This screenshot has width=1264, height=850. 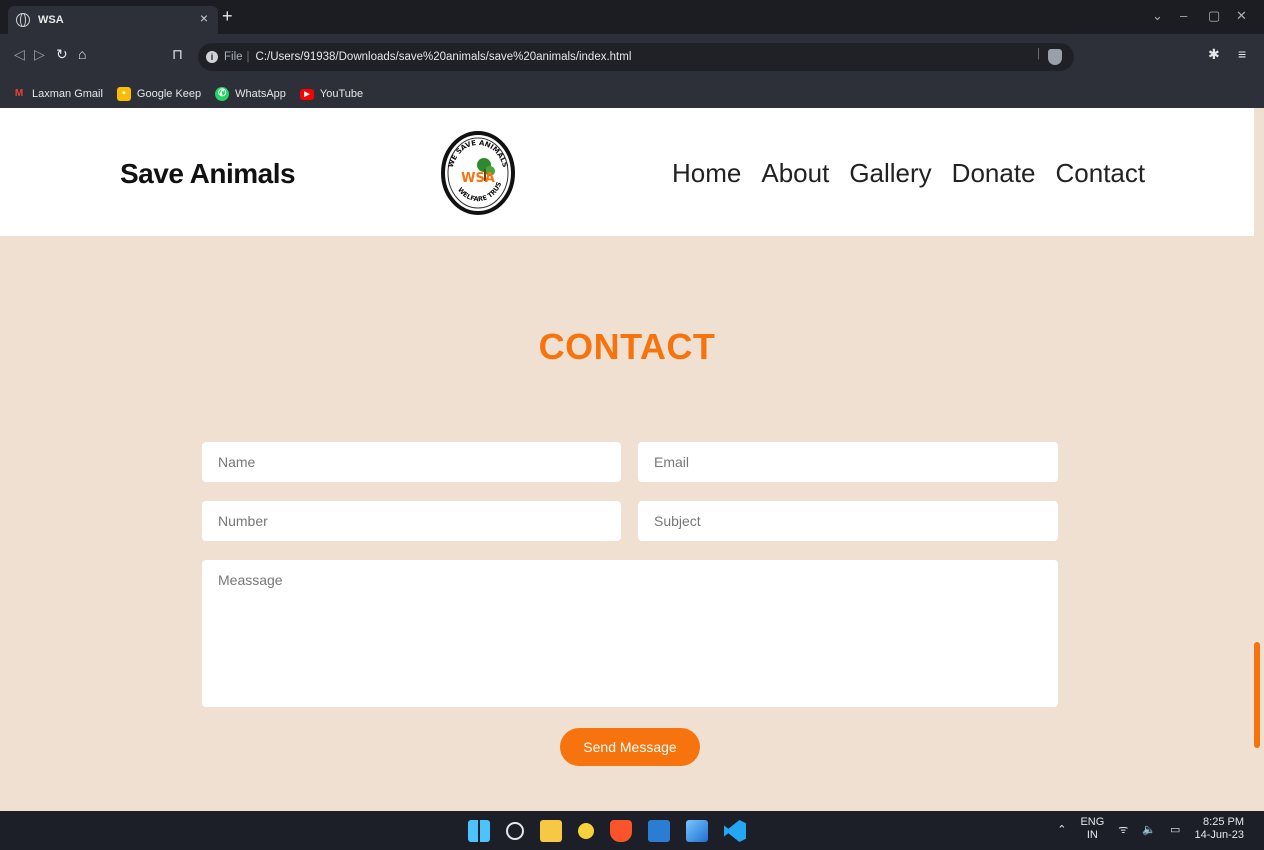 What do you see at coordinates (1055, 57) in the screenshot?
I see `brave-shield-icon` at bounding box center [1055, 57].